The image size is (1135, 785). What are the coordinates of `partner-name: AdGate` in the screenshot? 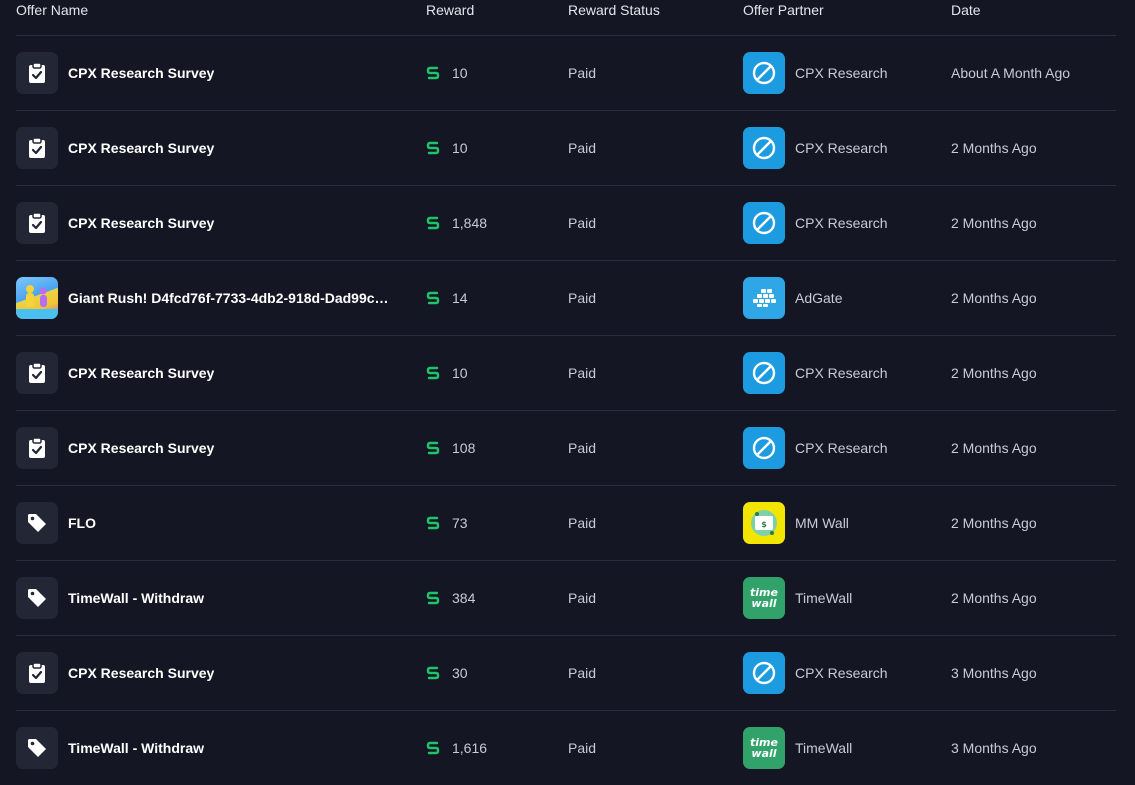 It's located at (819, 298).